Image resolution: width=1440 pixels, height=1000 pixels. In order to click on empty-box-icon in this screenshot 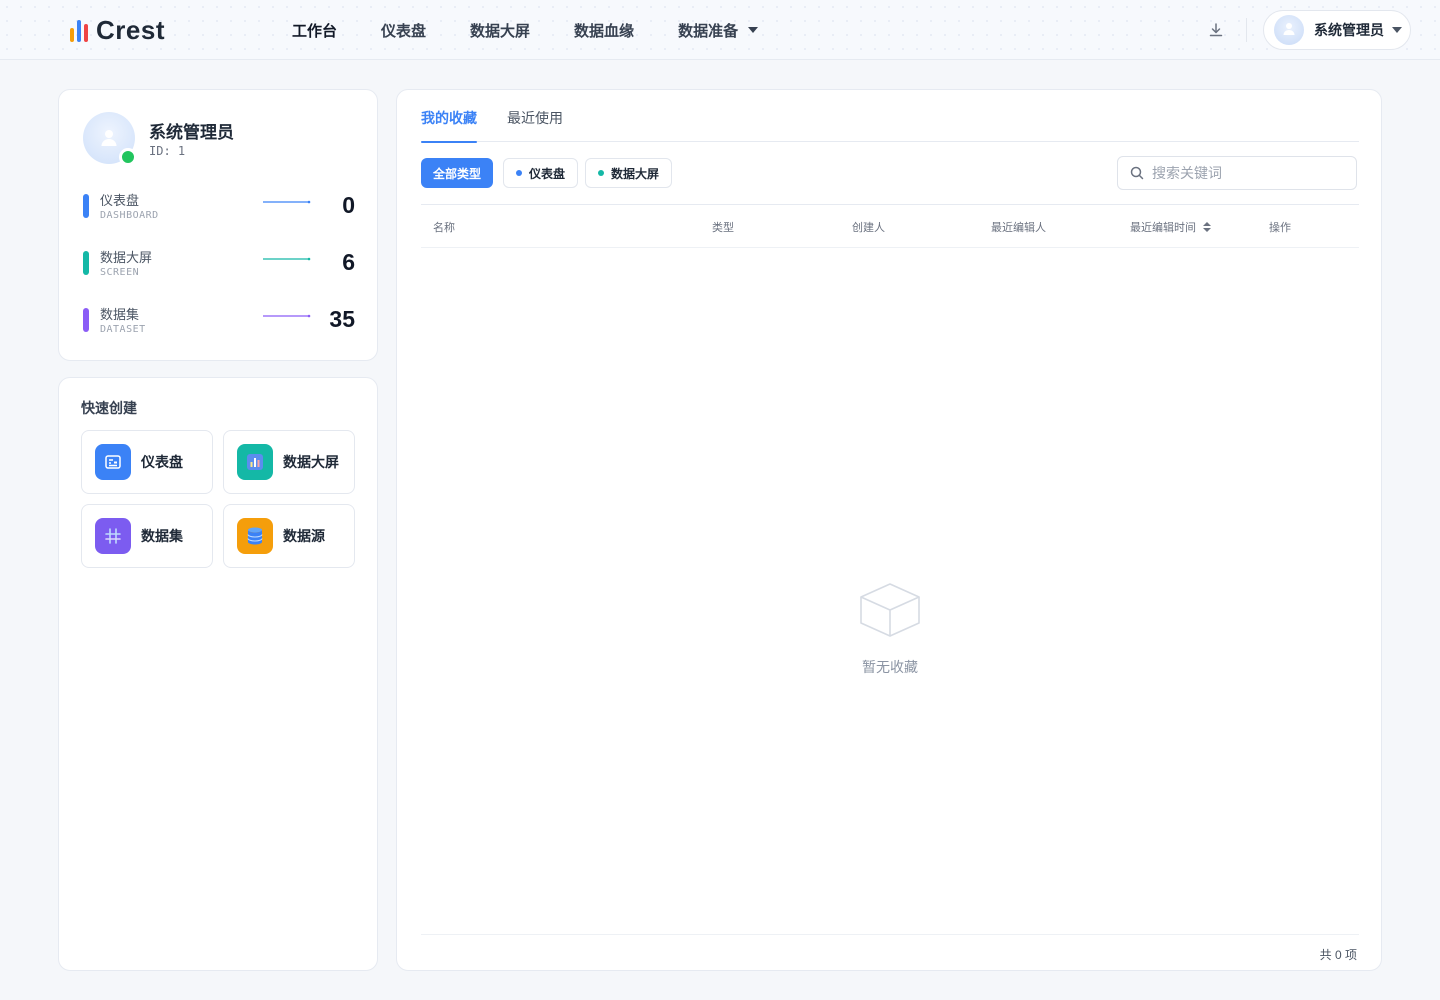, I will do `click(890, 610)`.